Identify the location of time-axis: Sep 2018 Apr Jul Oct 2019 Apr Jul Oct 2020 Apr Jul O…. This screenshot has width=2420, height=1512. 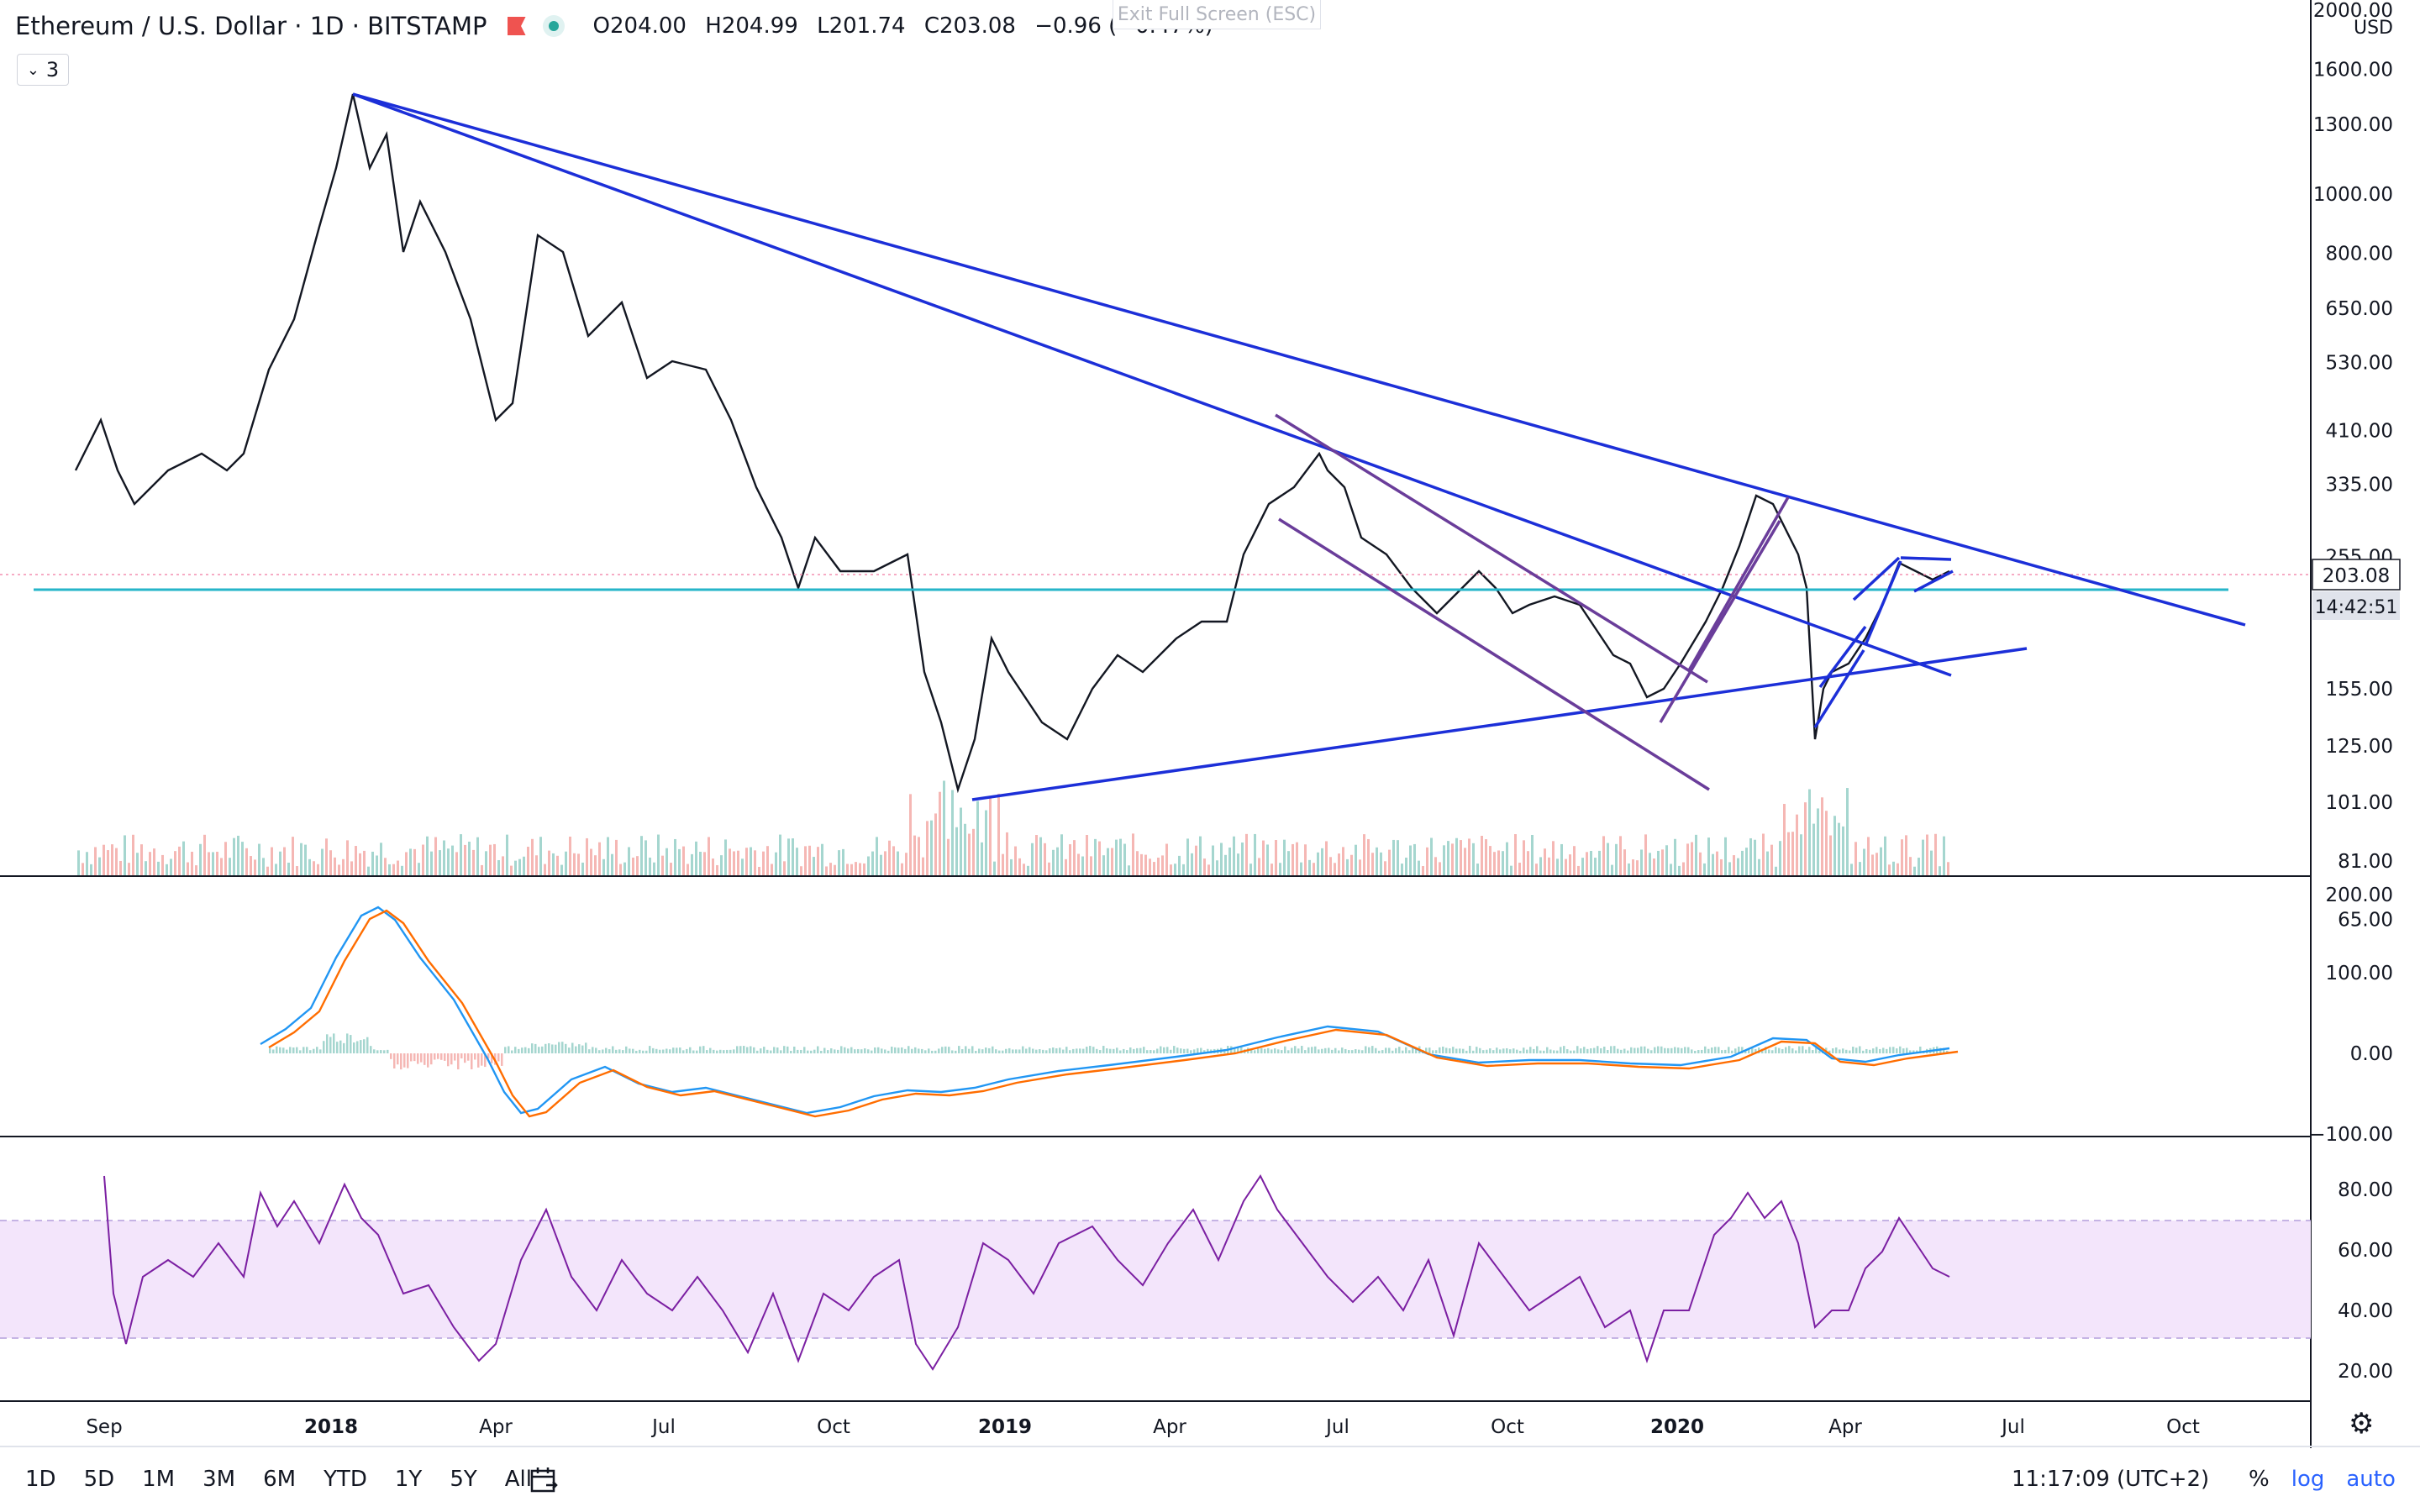
(1143, 1427).